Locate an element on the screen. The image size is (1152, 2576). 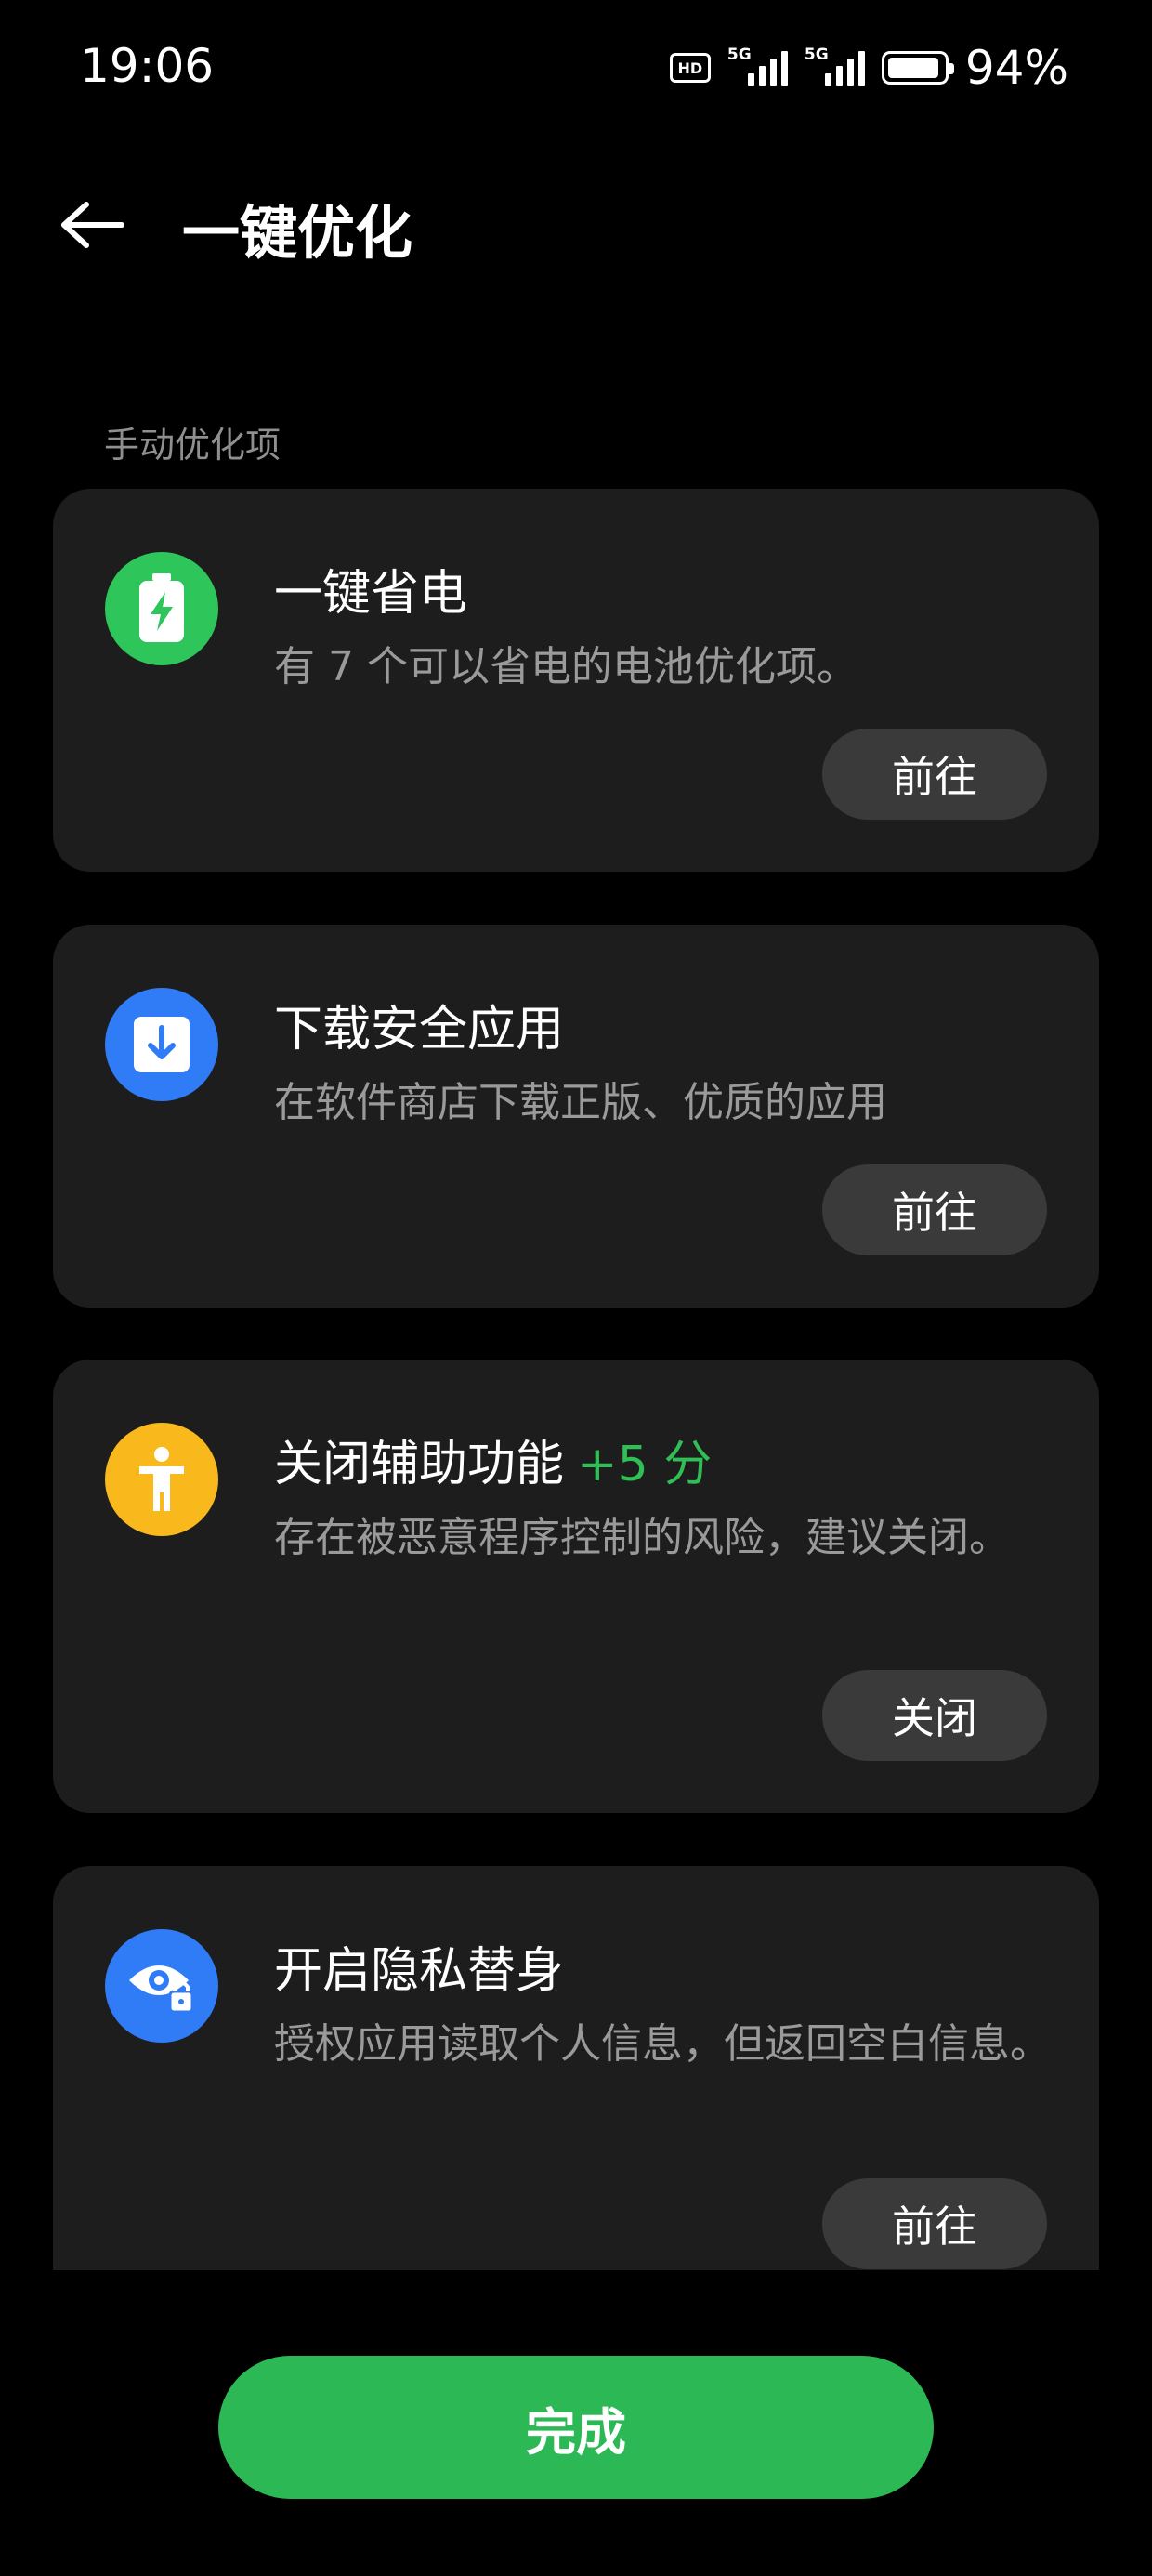
back-button is located at coordinates (93, 225).